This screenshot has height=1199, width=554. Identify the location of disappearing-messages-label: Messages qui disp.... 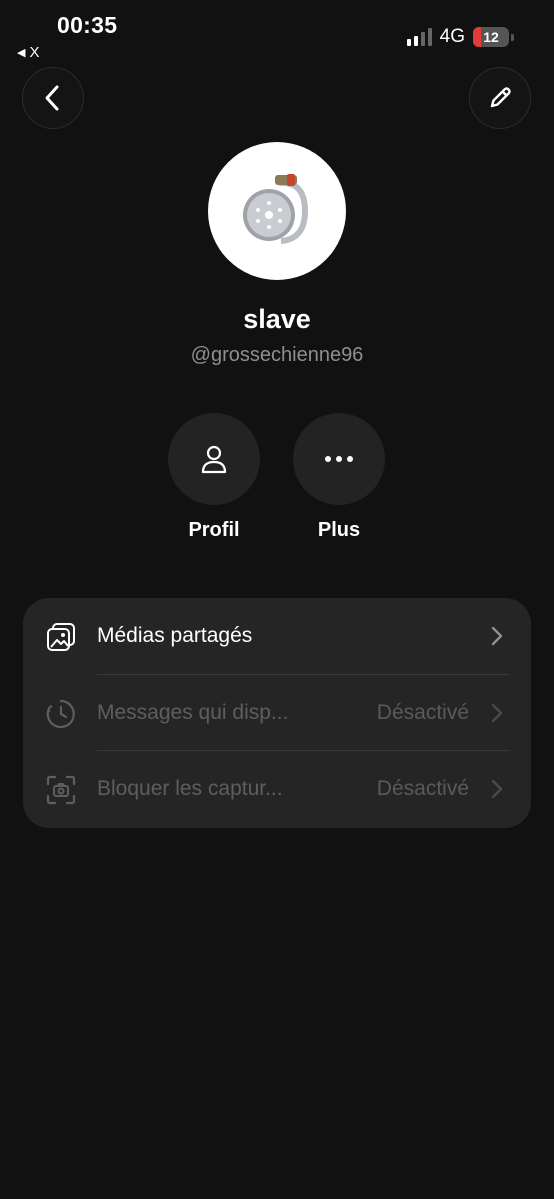
(193, 712).